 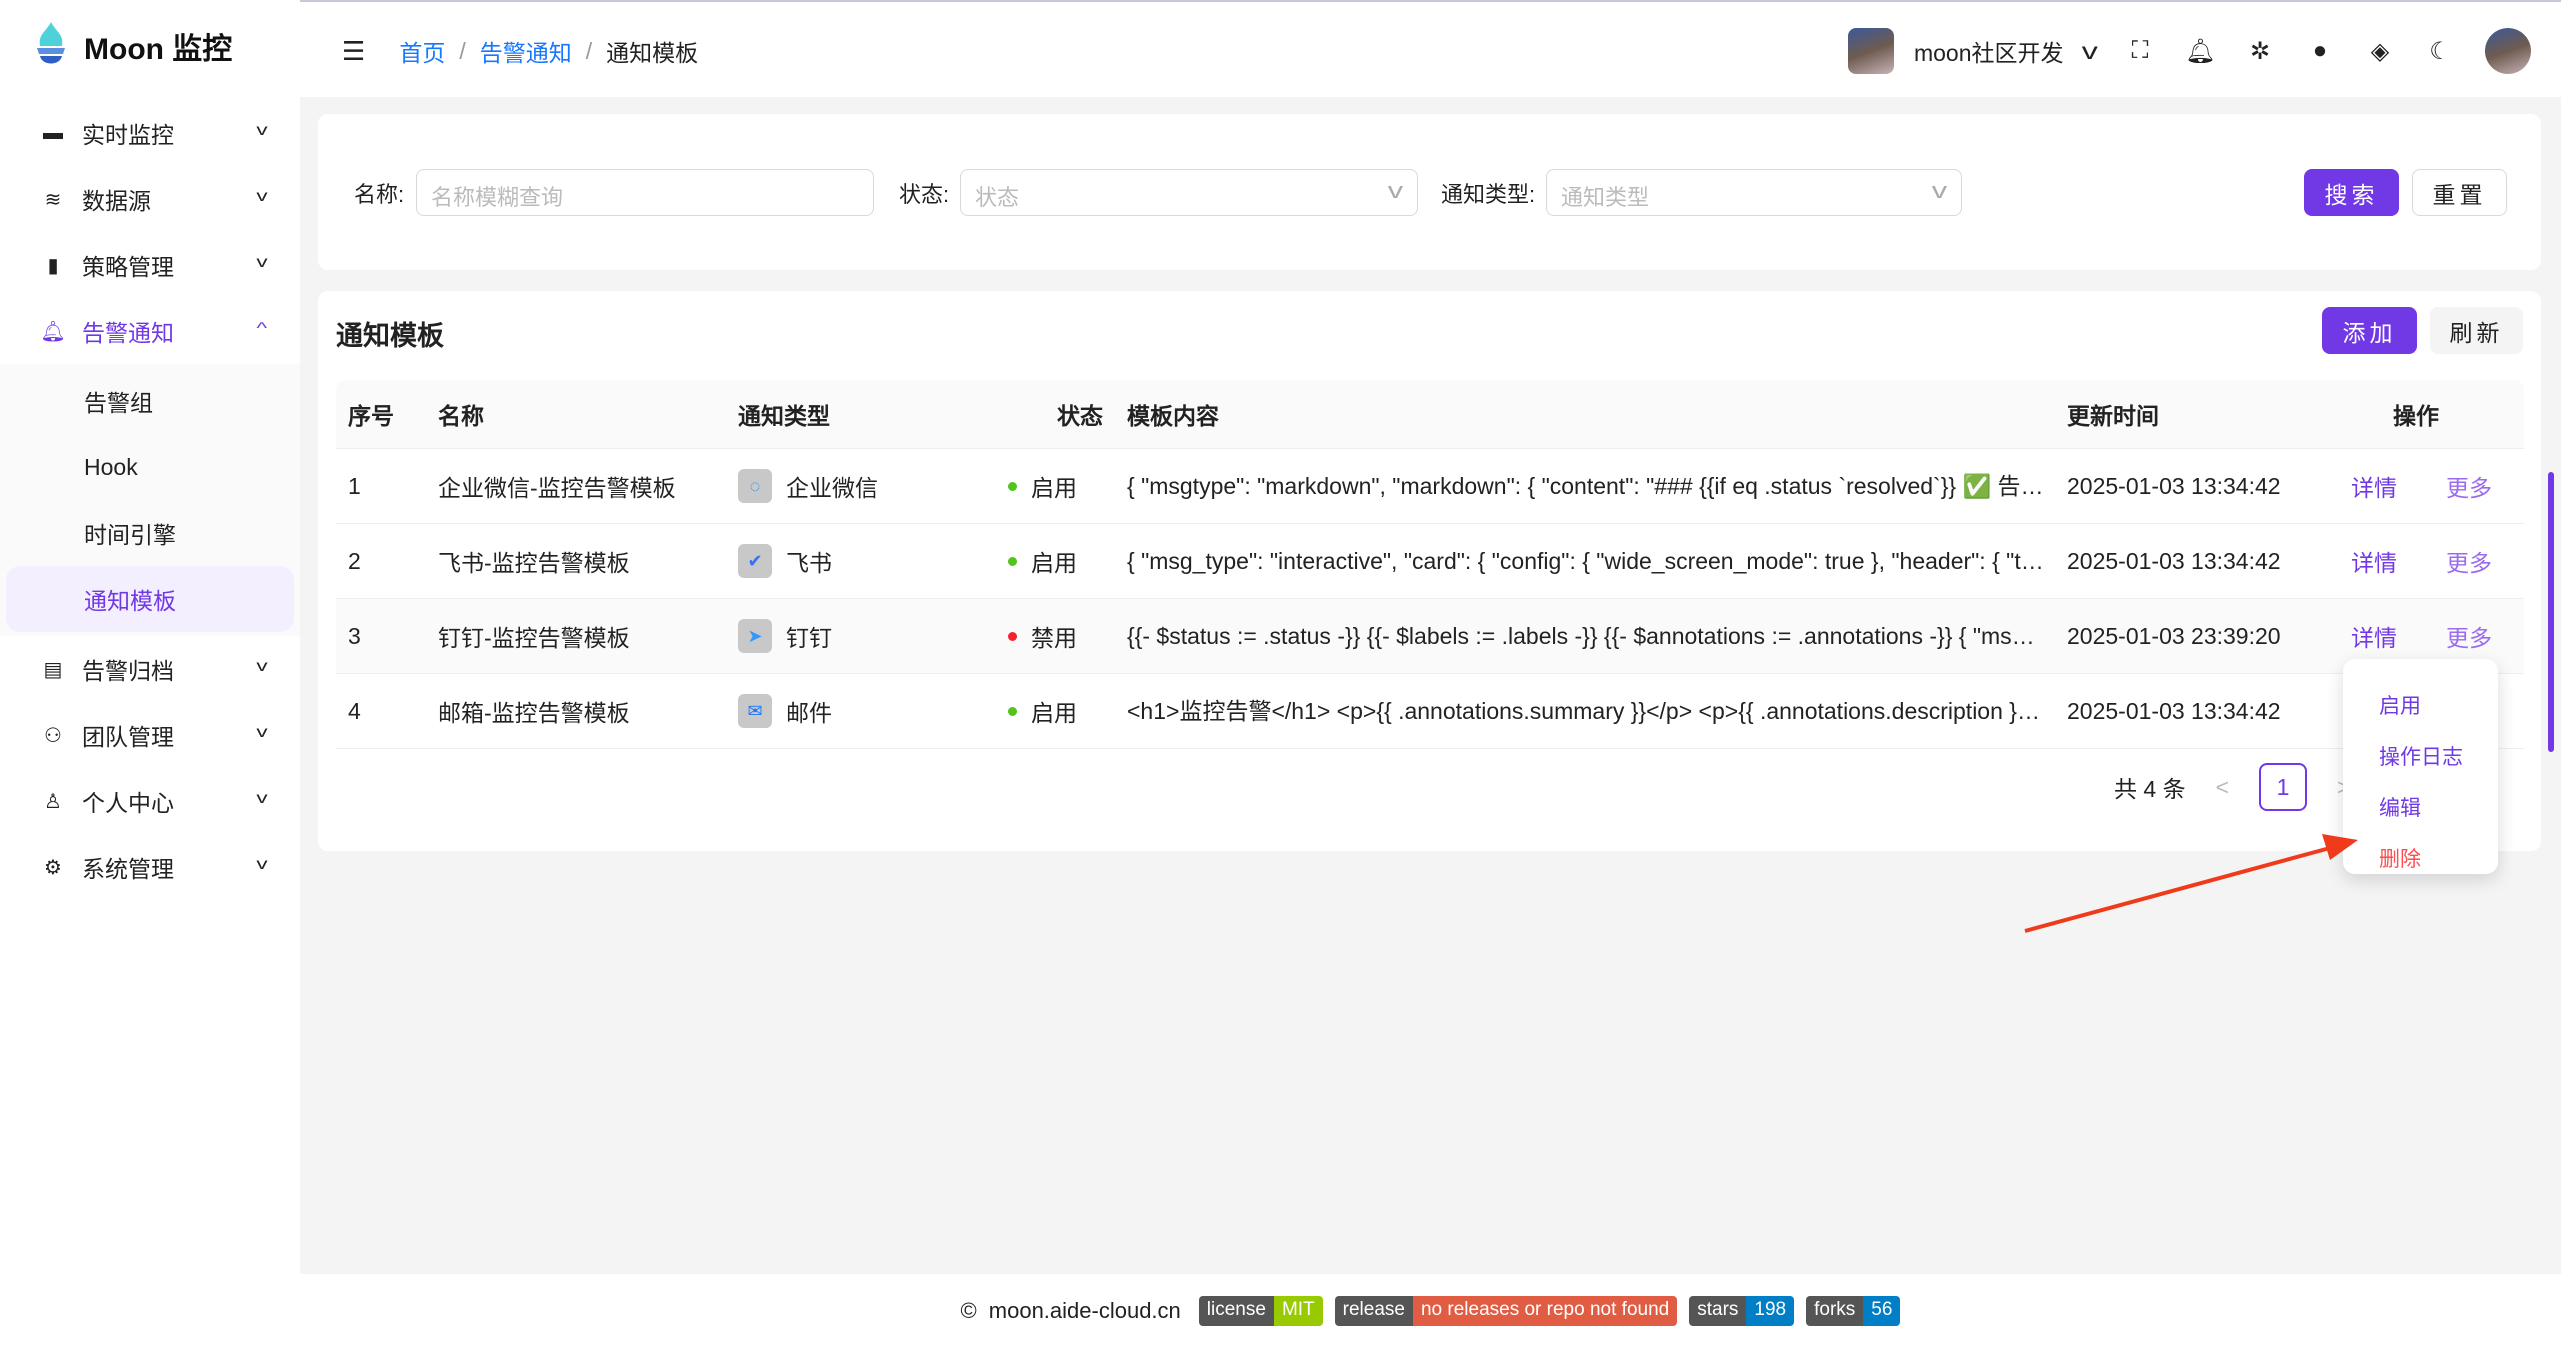 What do you see at coordinates (150, 801) in the screenshot?
I see `sidebar-item-profile: ♙ 个人中心 v` at bounding box center [150, 801].